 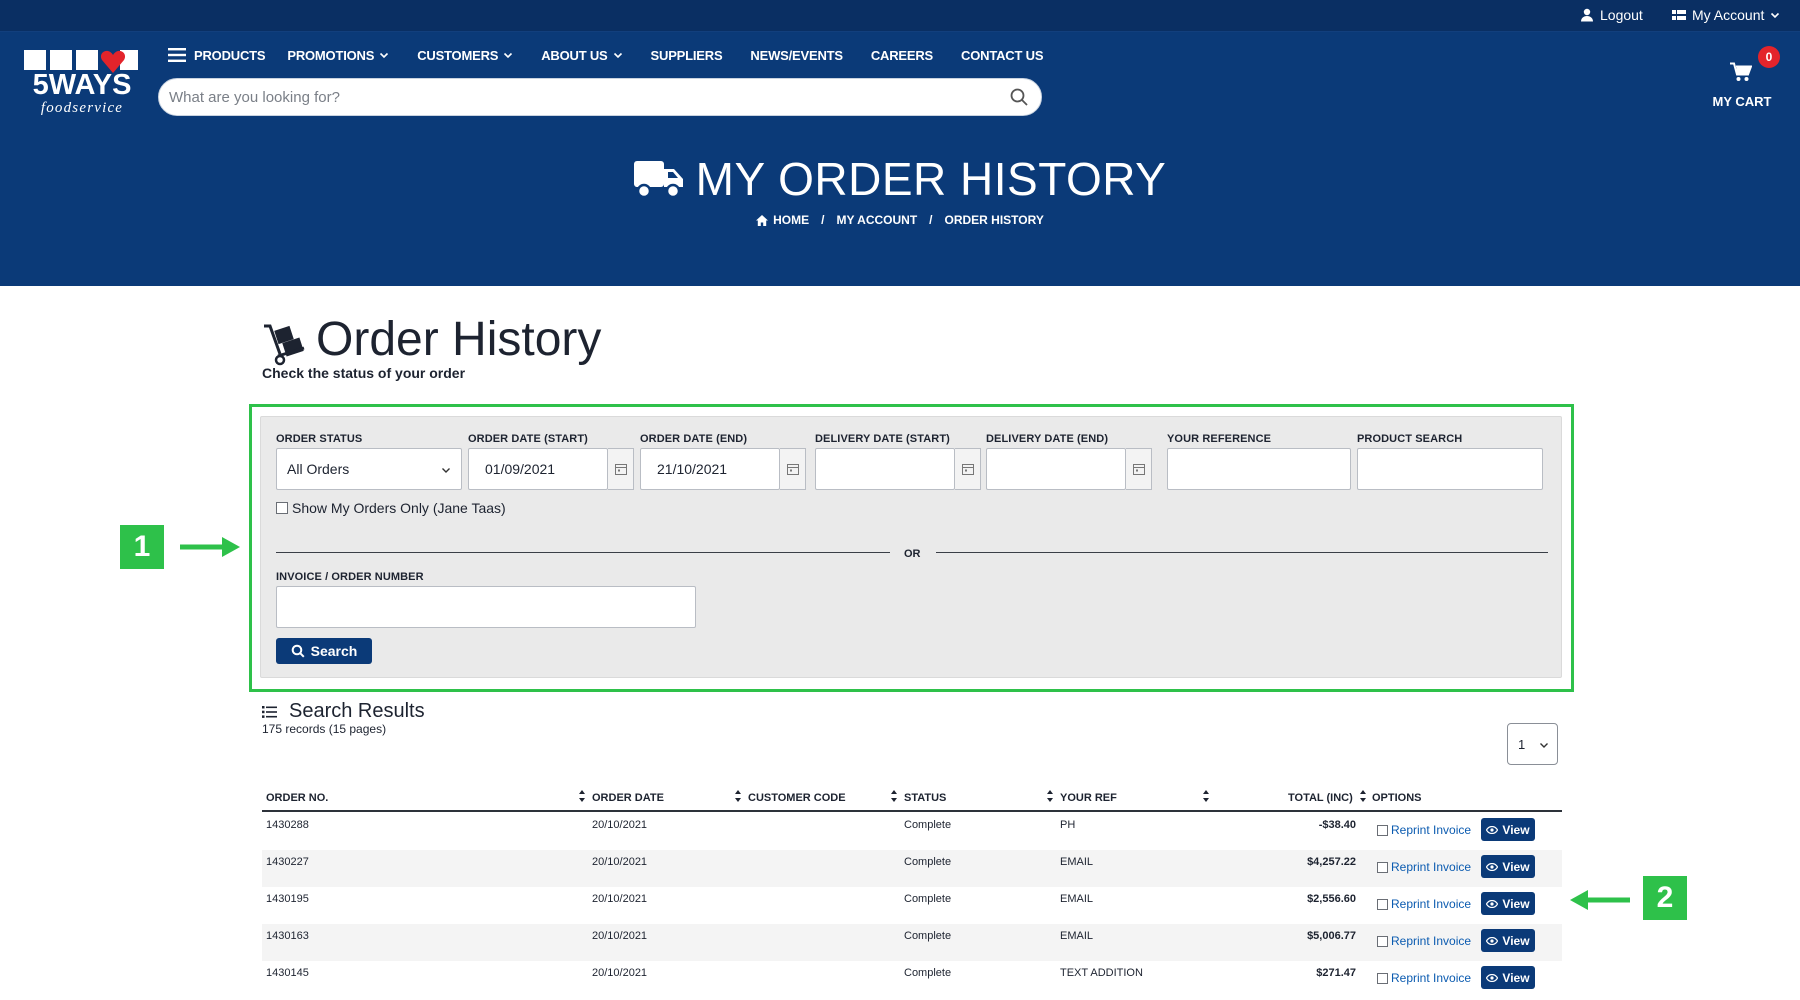 What do you see at coordinates (1532, 744) in the screenshot?
I see `page-select: 1` at bounding box center [1532, 744].